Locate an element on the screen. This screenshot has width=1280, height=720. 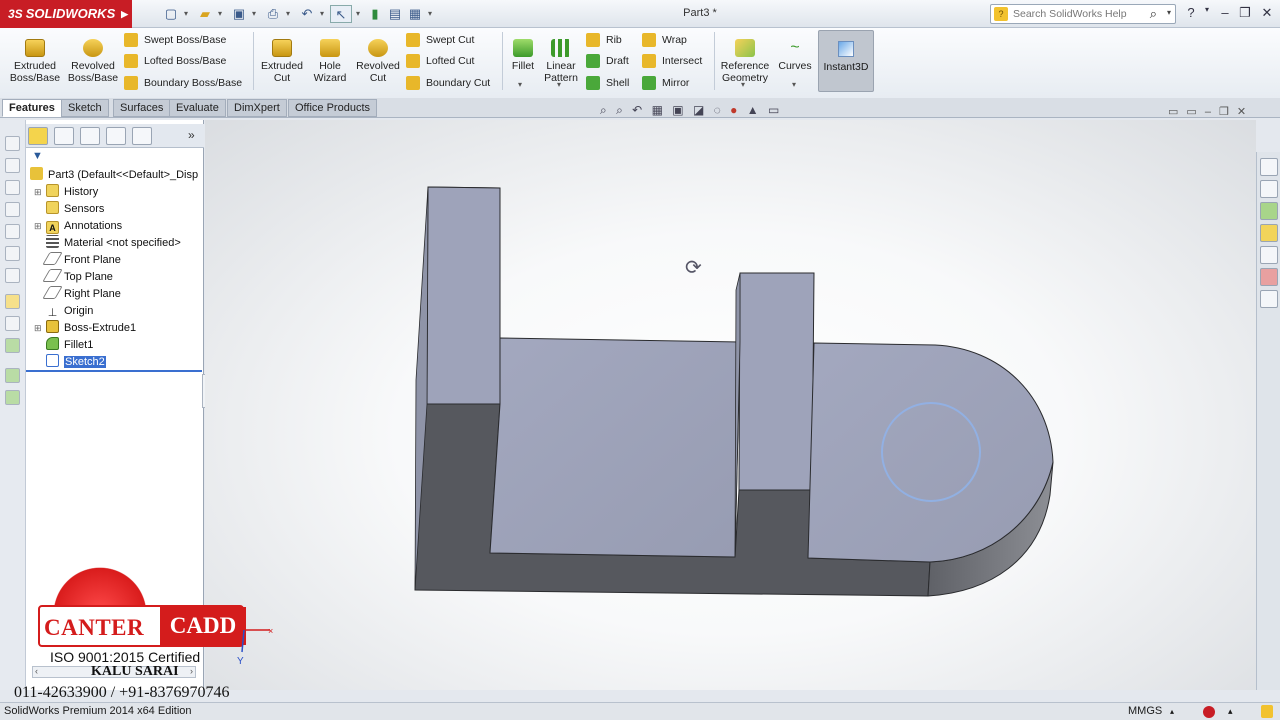
save-icon: ▣ is located at coordinates (239, 14).